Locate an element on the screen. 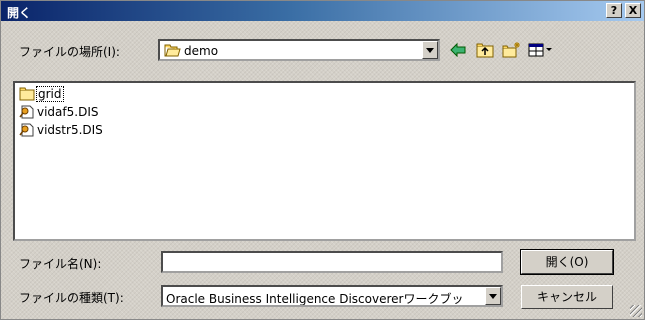 The width and height of the screenshot is (645, 320). file-name: grid is located at coordinates (50, 94).